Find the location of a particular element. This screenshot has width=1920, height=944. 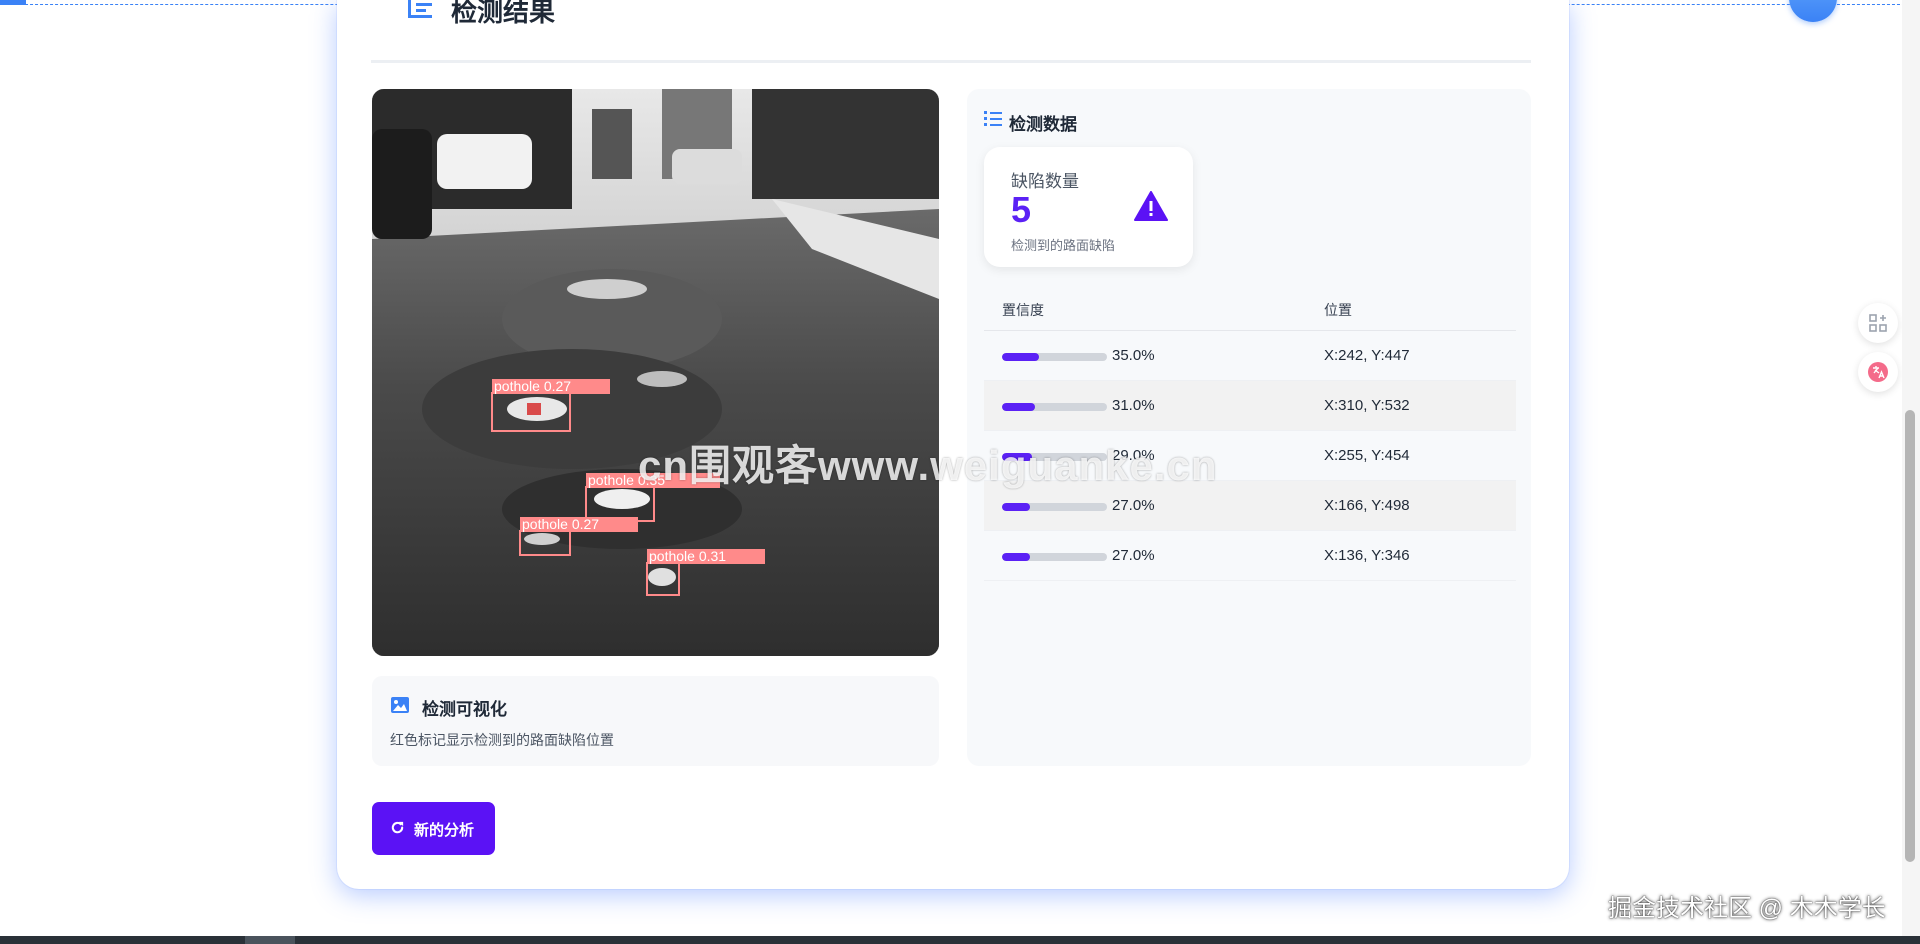

table-row: 27.0% X:136, Y:346 is located at coordinates (1250, 556).